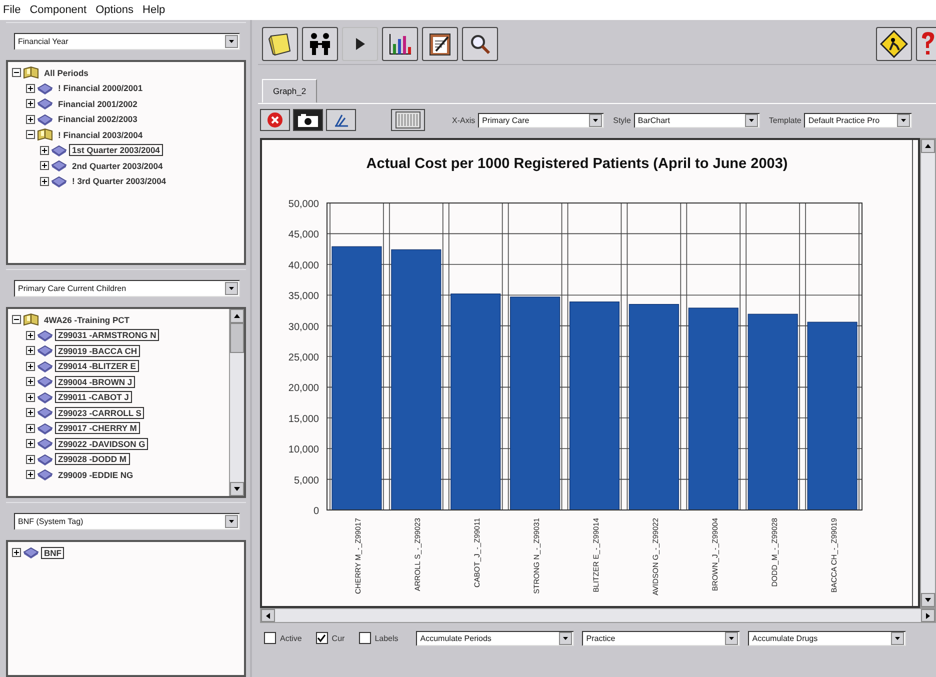 This screenshot has height=677, width=936. Describe the element at coordinates (52, 552) in the screenshot. I see `tree-item: BNF` at that location.